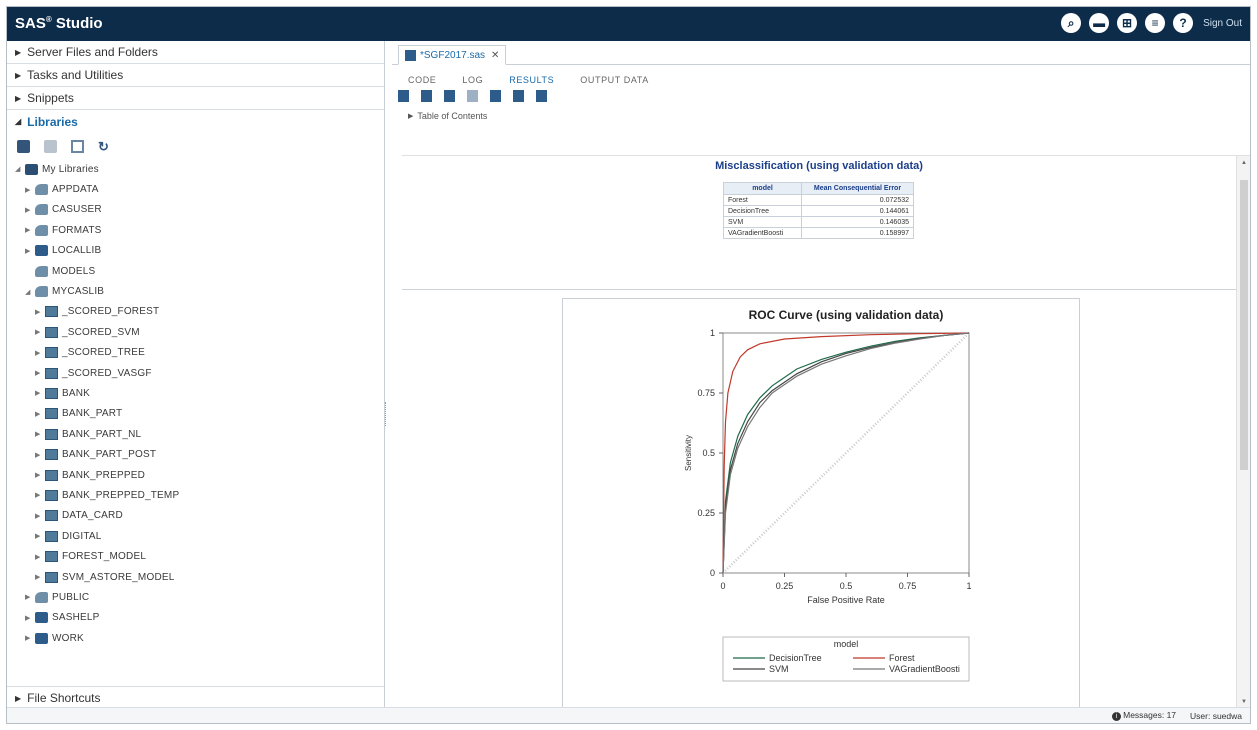 Image resolution: width=1257 pixels, height=730 pixels. Describe the element at coordinates (762, 211) in the screenshot. I see `cell-model: DecisionTree` at that location.